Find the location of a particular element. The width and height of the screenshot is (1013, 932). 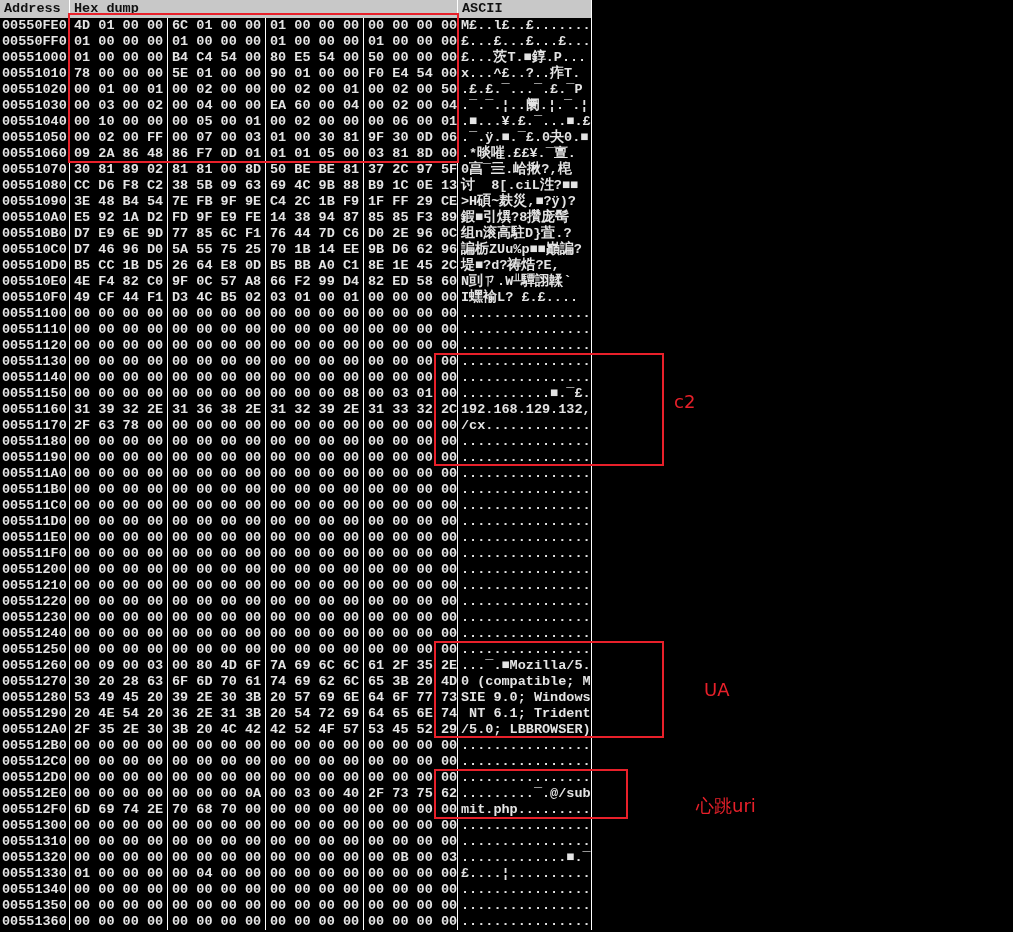

hex-cell: 00 04 00 00 is located at coordinates (217, 874).